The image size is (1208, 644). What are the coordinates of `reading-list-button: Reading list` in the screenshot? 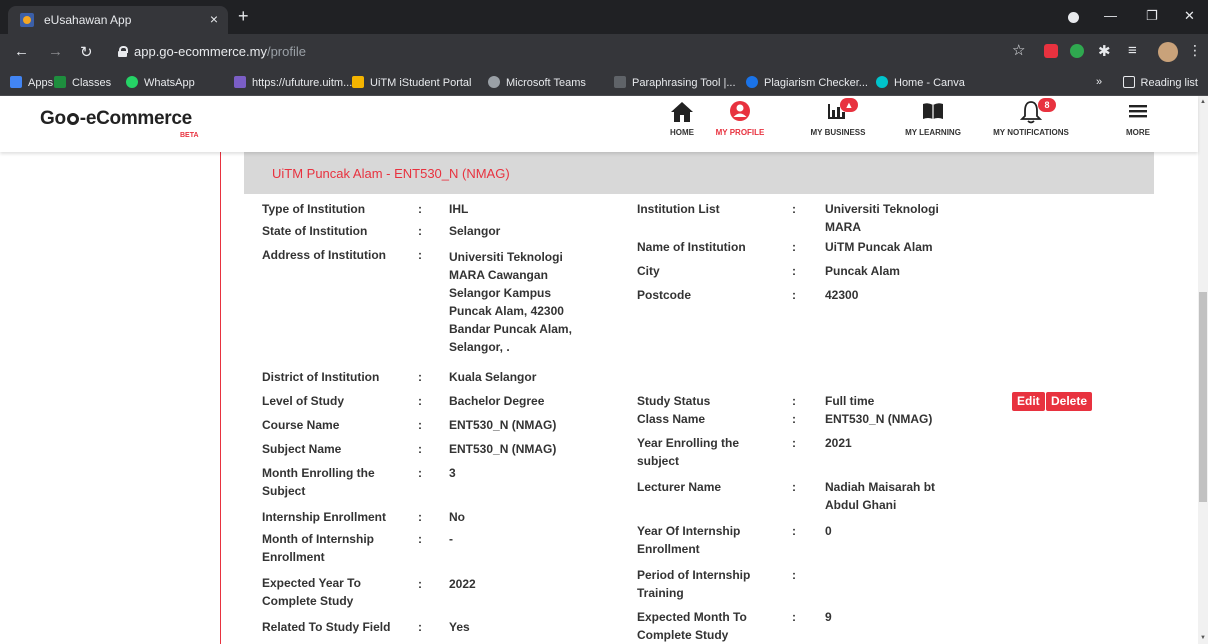 It's located at (1160, 82).